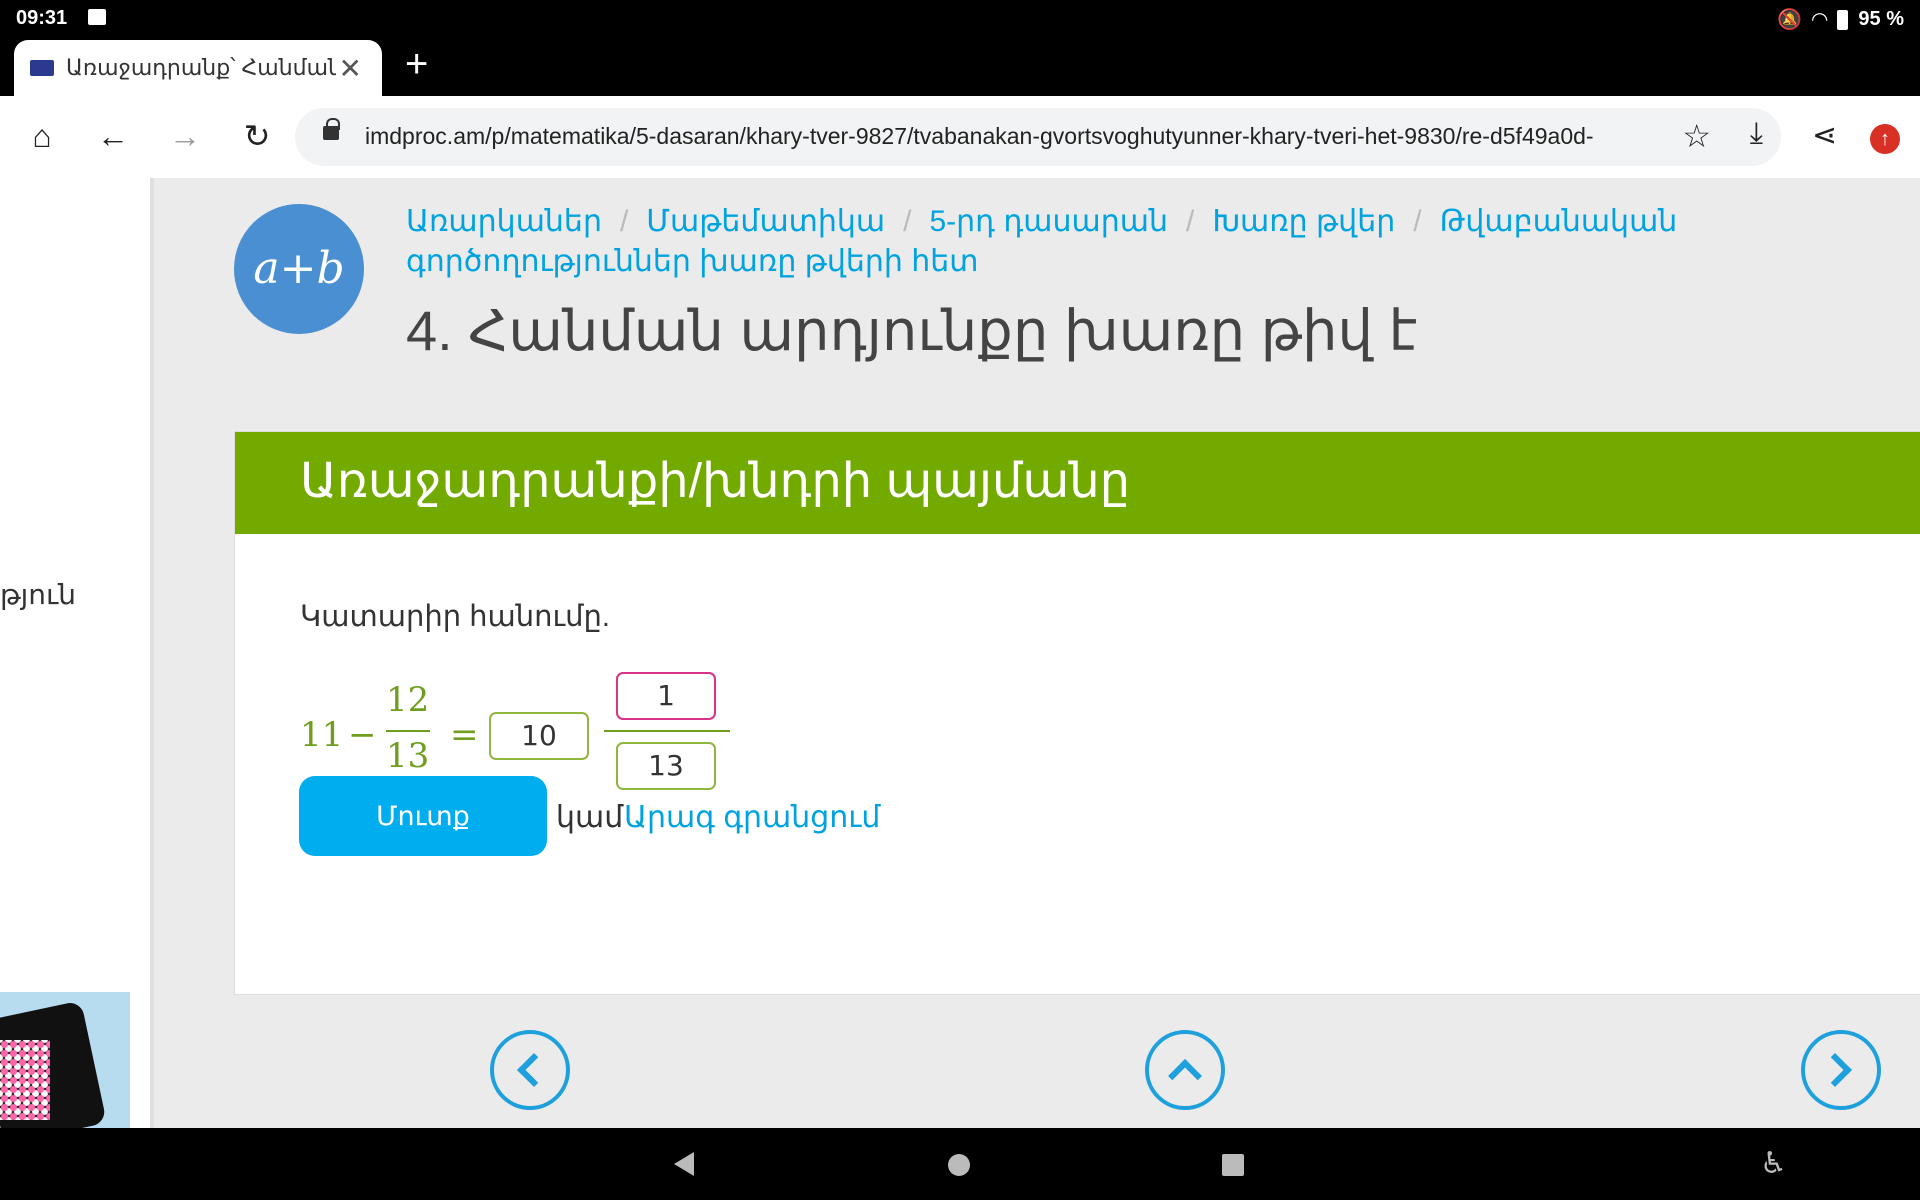 This screenshot has height=1200, width=1920. I want to click on status-icons: 🔕 ◠ 95 %, so click(1840, 19).